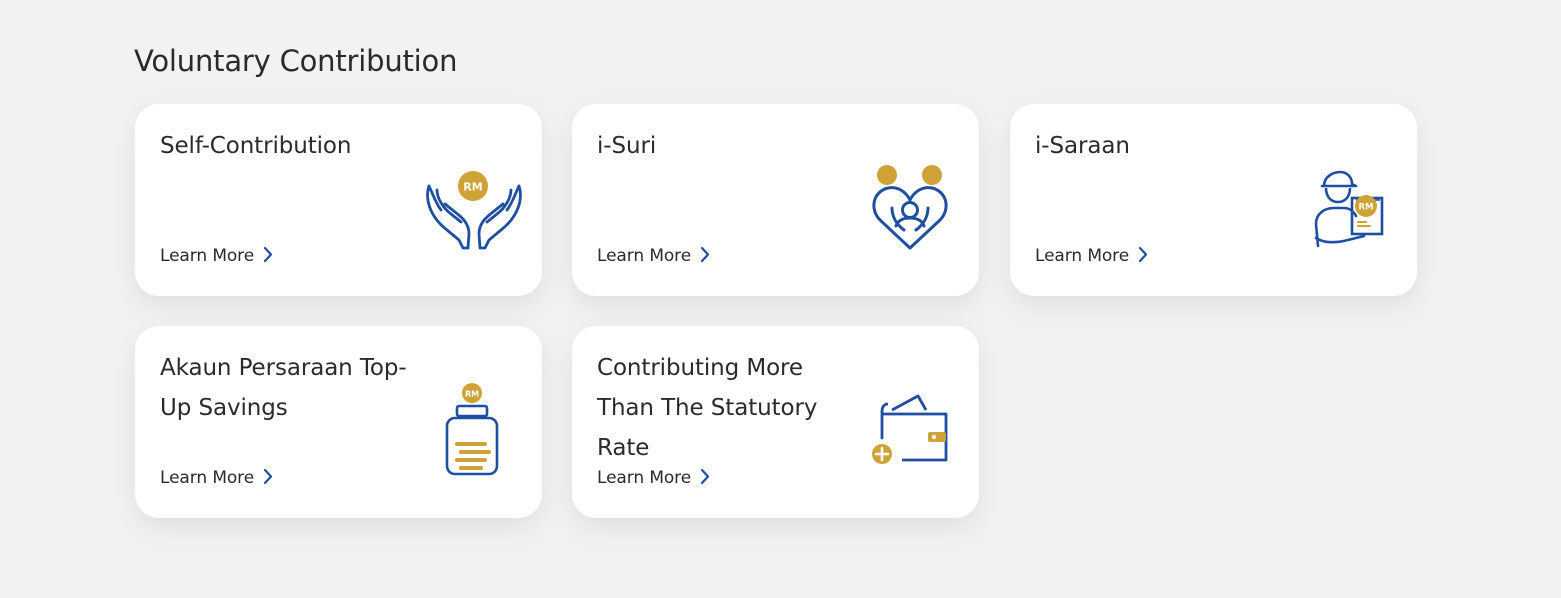  I want to click on card-i-saraan: i-Saraan Learn More RM, so click(1213, 200).